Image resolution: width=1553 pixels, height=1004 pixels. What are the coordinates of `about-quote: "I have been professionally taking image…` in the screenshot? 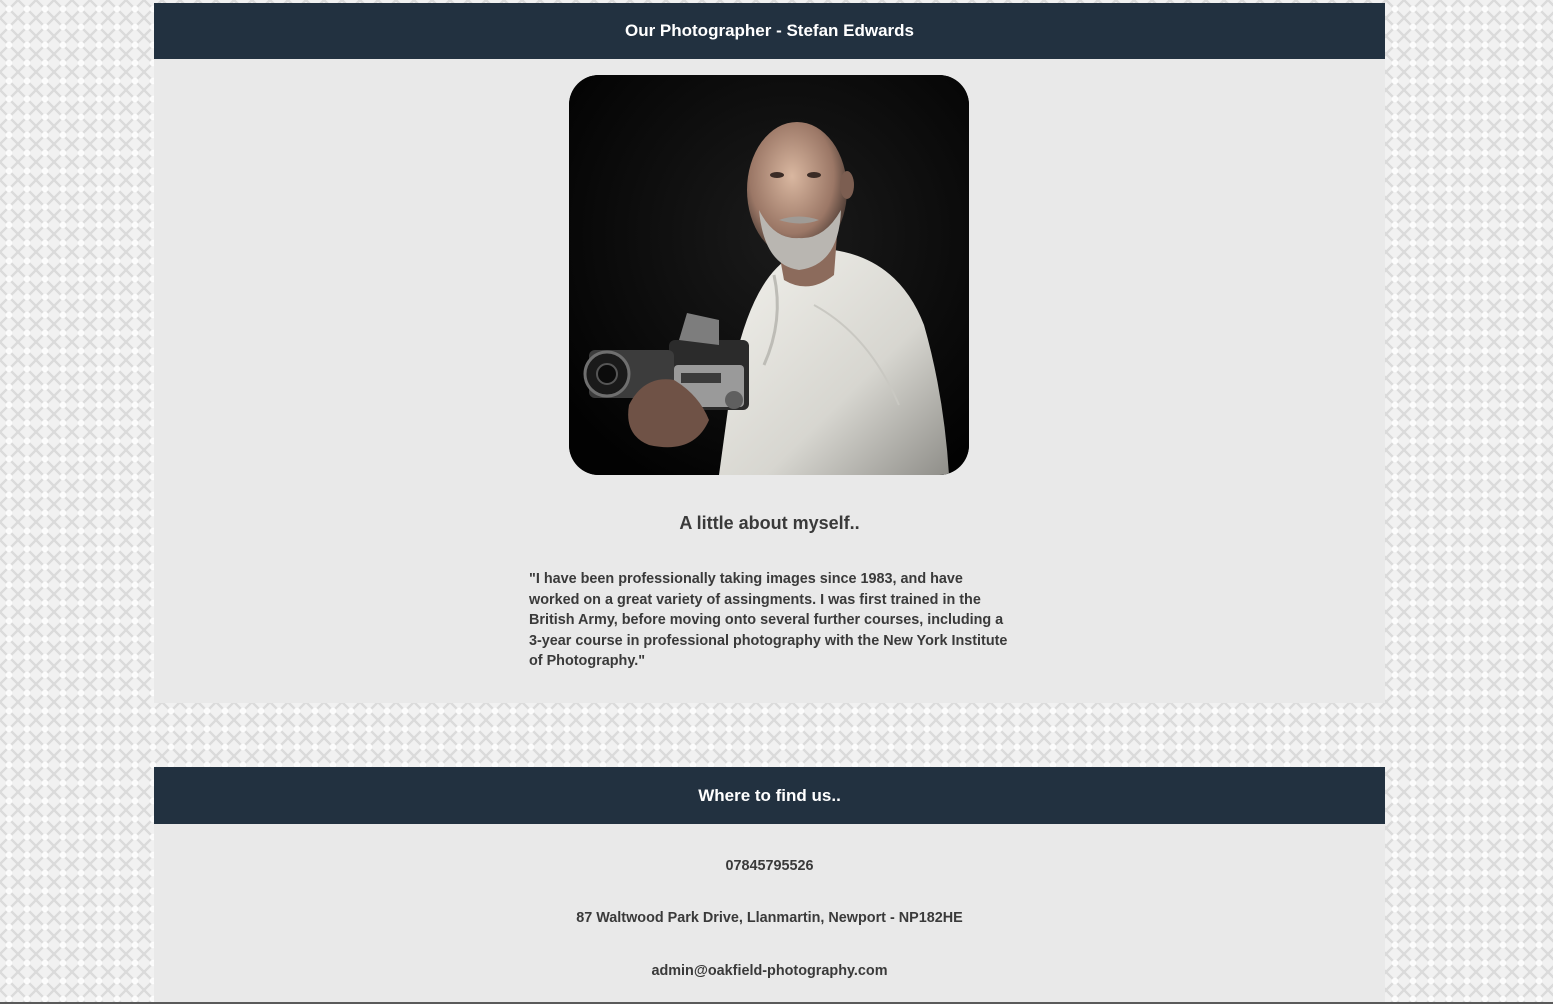 It's located at (768, 620).